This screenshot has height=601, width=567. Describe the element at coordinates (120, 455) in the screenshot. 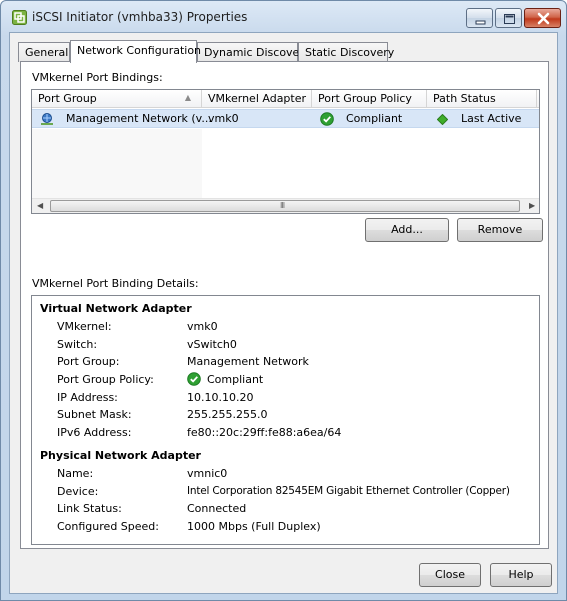

I see `physical-adapter-heading: Physical Network Adapter` at that location.